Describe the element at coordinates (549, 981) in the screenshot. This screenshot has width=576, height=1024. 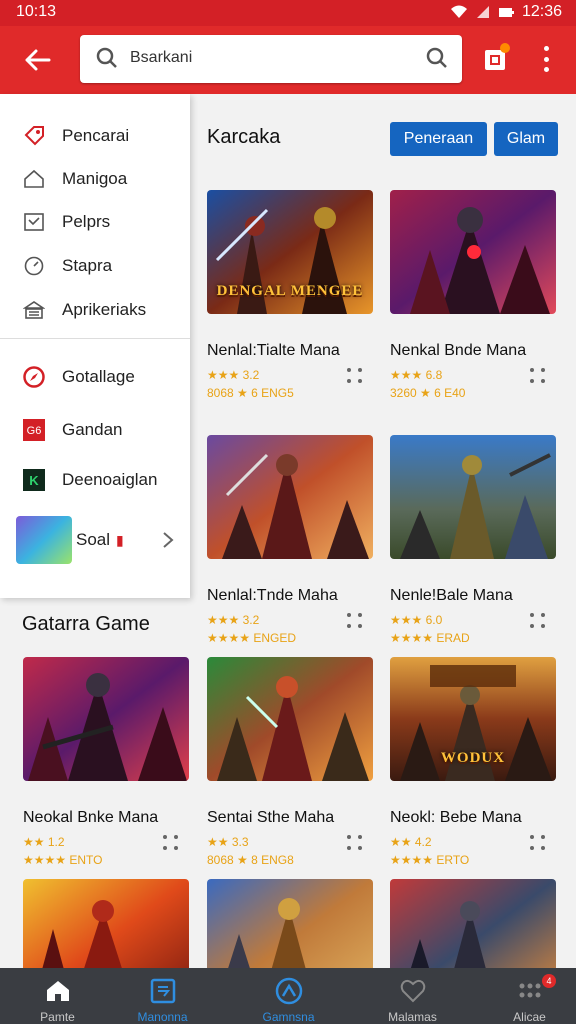
I see `notification-badge: 4` at that location.